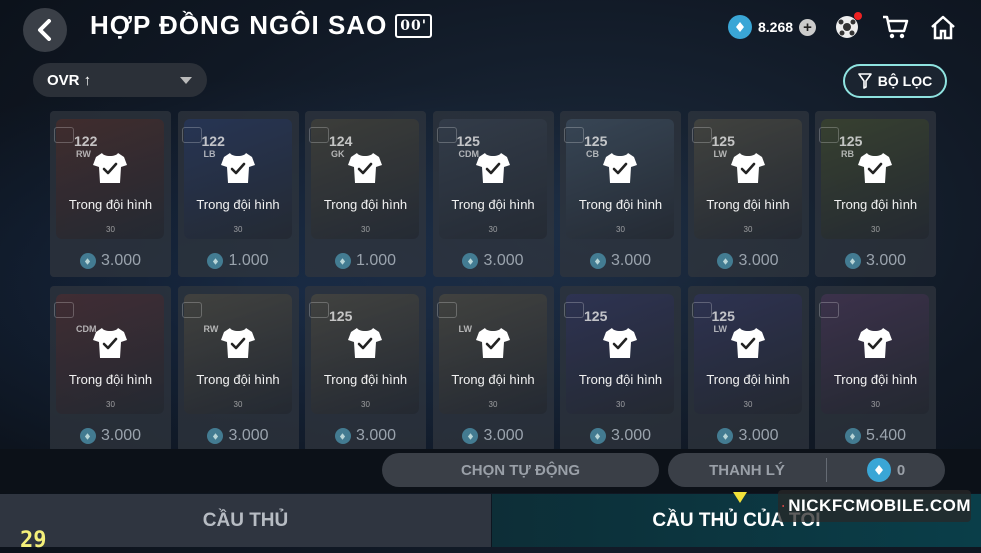  Describe the element at coordinates (69, 80) in the screenshot. I see `sort-label: OVR ↑` at that location.